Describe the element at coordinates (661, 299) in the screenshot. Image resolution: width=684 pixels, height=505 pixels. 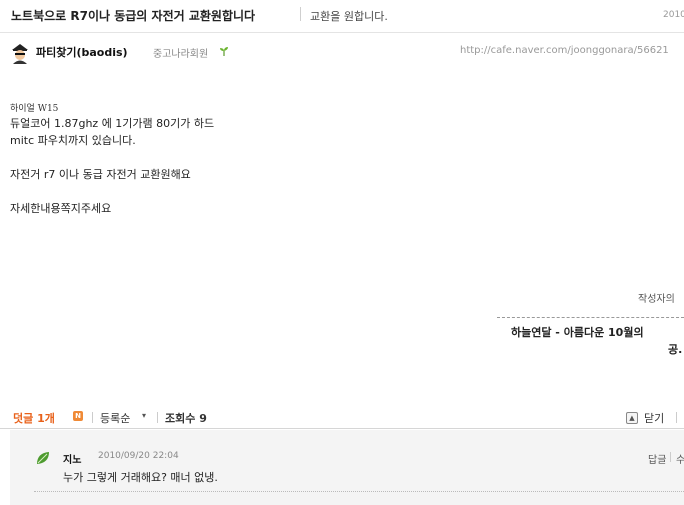
I see `author-posts-heading: 작성자의` at that location.